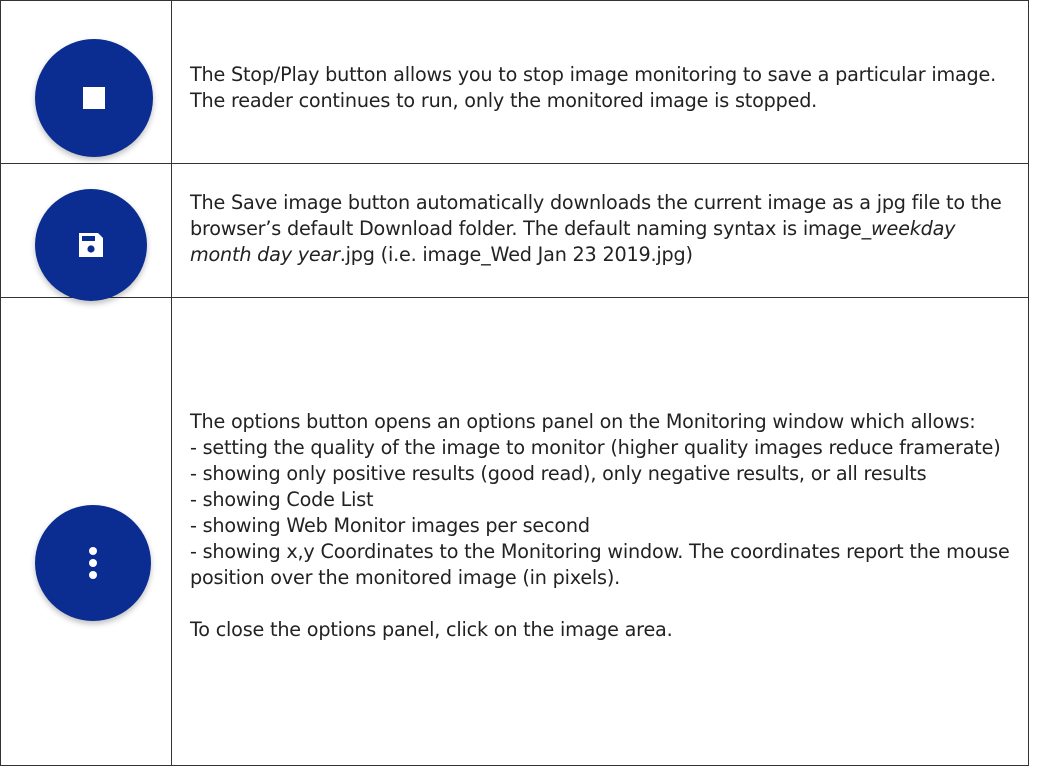 This screenshot has height=767, width=1043. What do you see at coordinates (516, 254) in the screenshot?
I see `syntax-suffix: .jpg (i.e. image_Wed Jan 23 2019.jpg)` at bounding box center [516, 254].